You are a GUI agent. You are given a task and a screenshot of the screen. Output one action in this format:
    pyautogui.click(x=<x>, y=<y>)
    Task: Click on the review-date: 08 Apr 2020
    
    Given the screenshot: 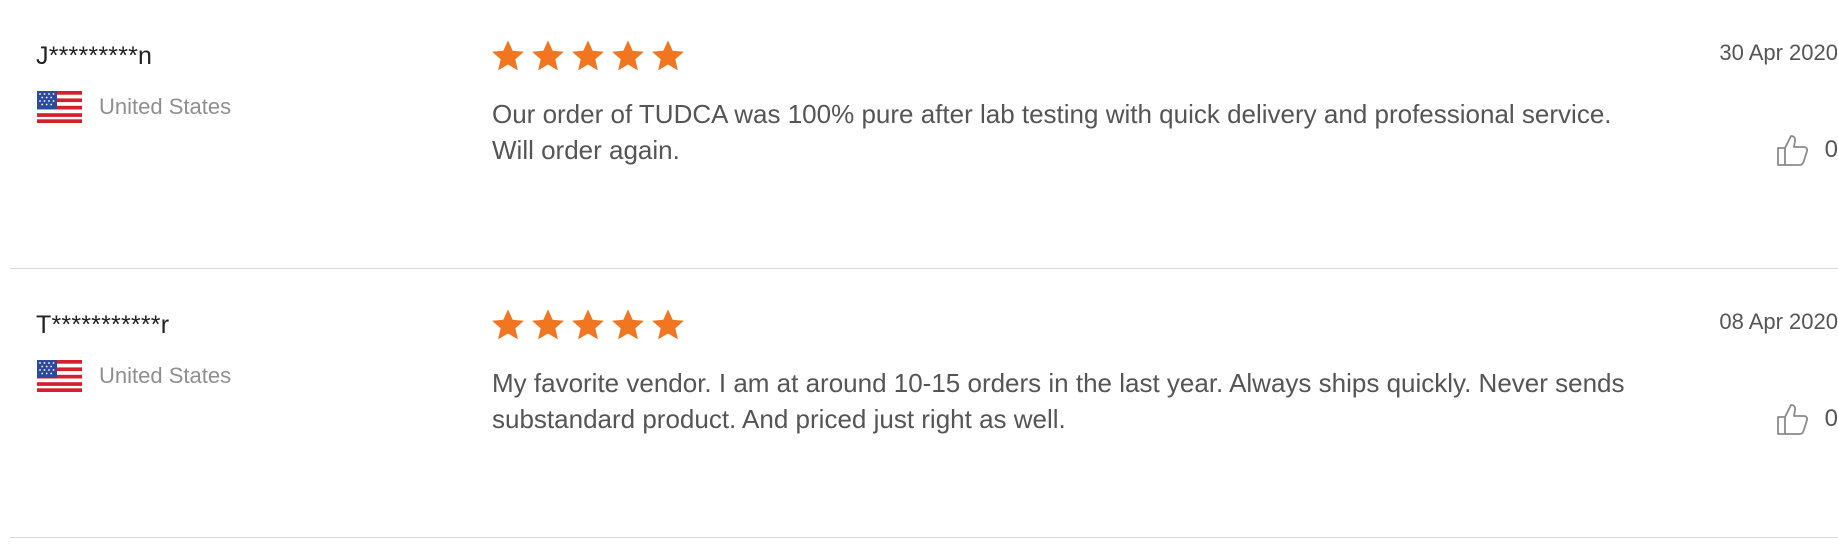 What is the action you would take?
    pyautogui.click(x=1778, y=321)
    